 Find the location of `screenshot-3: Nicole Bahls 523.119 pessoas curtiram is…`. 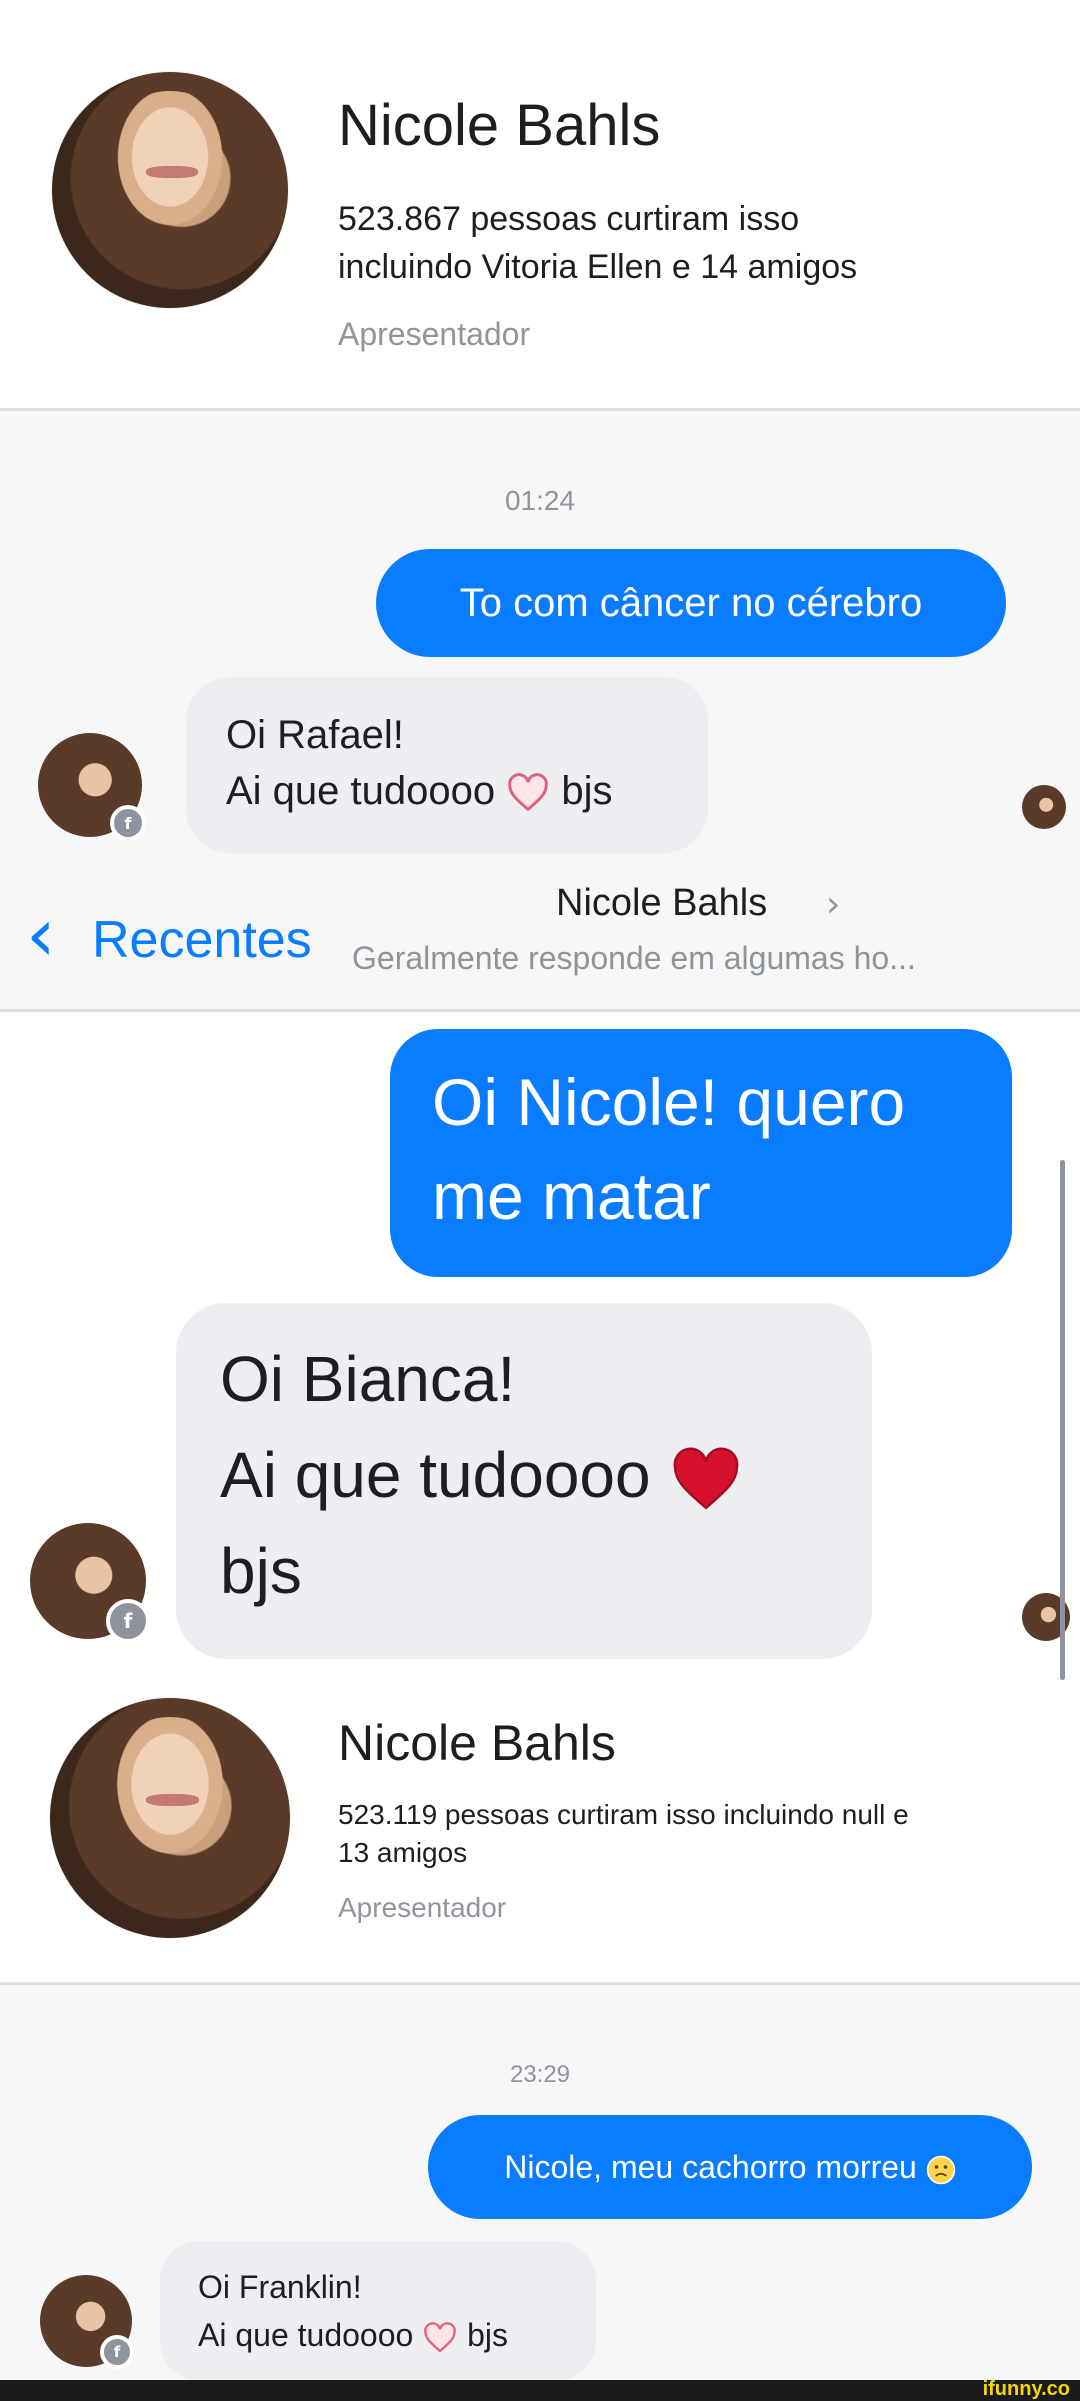

screenshot-3: Nicole Bahls 523.119 pessoas curtiram is… is located at coordinates (540, 1834).